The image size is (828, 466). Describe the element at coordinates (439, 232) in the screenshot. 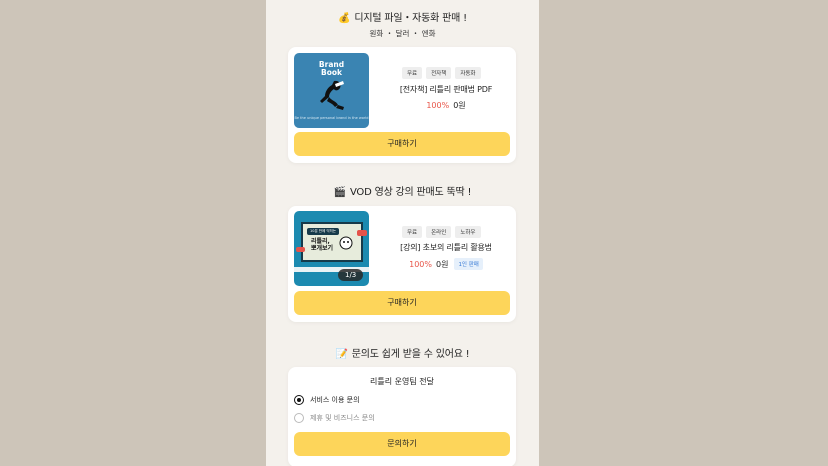

I see `tag-online: 온라인` at that location.